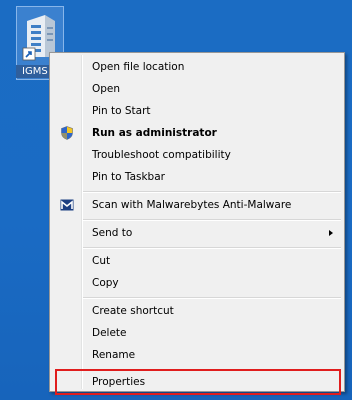 The height and width of the screenshot is (400, 352). I want to click on menu-item-run-as-administrator: Run as administrator, so click(197, 133).